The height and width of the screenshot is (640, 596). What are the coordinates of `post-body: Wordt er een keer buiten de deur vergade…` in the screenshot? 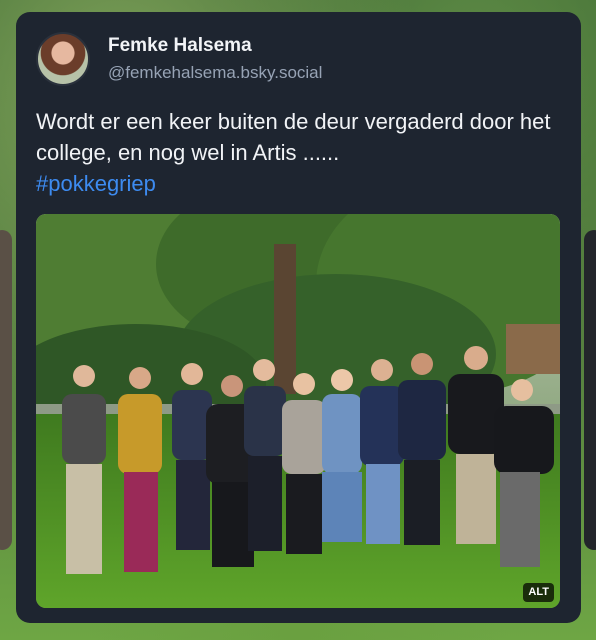 It's located at (293, 137).